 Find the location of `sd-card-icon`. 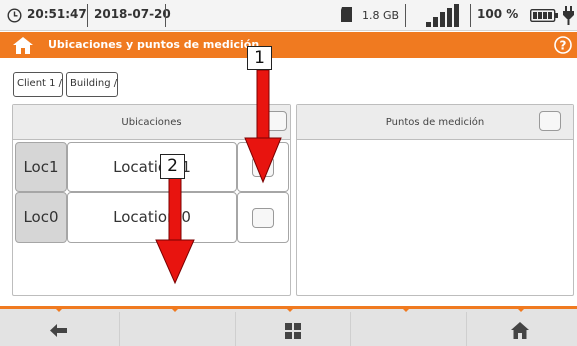

sd-card-icon is located at coordinates (346, 14).